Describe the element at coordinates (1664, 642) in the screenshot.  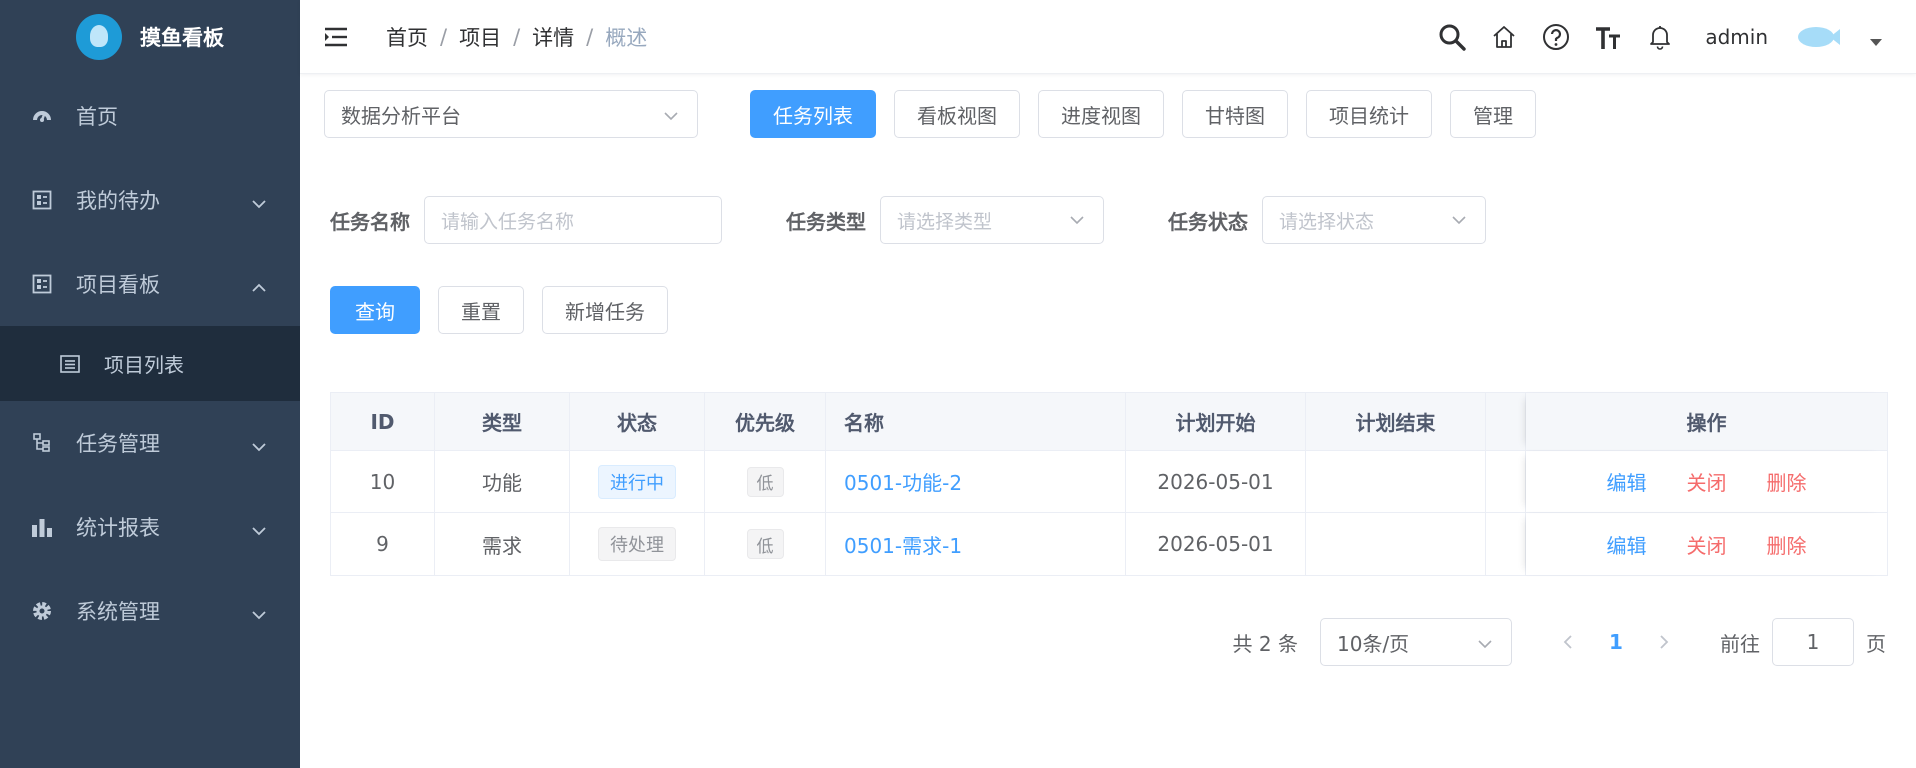
I see `next-page-icon` at that location.